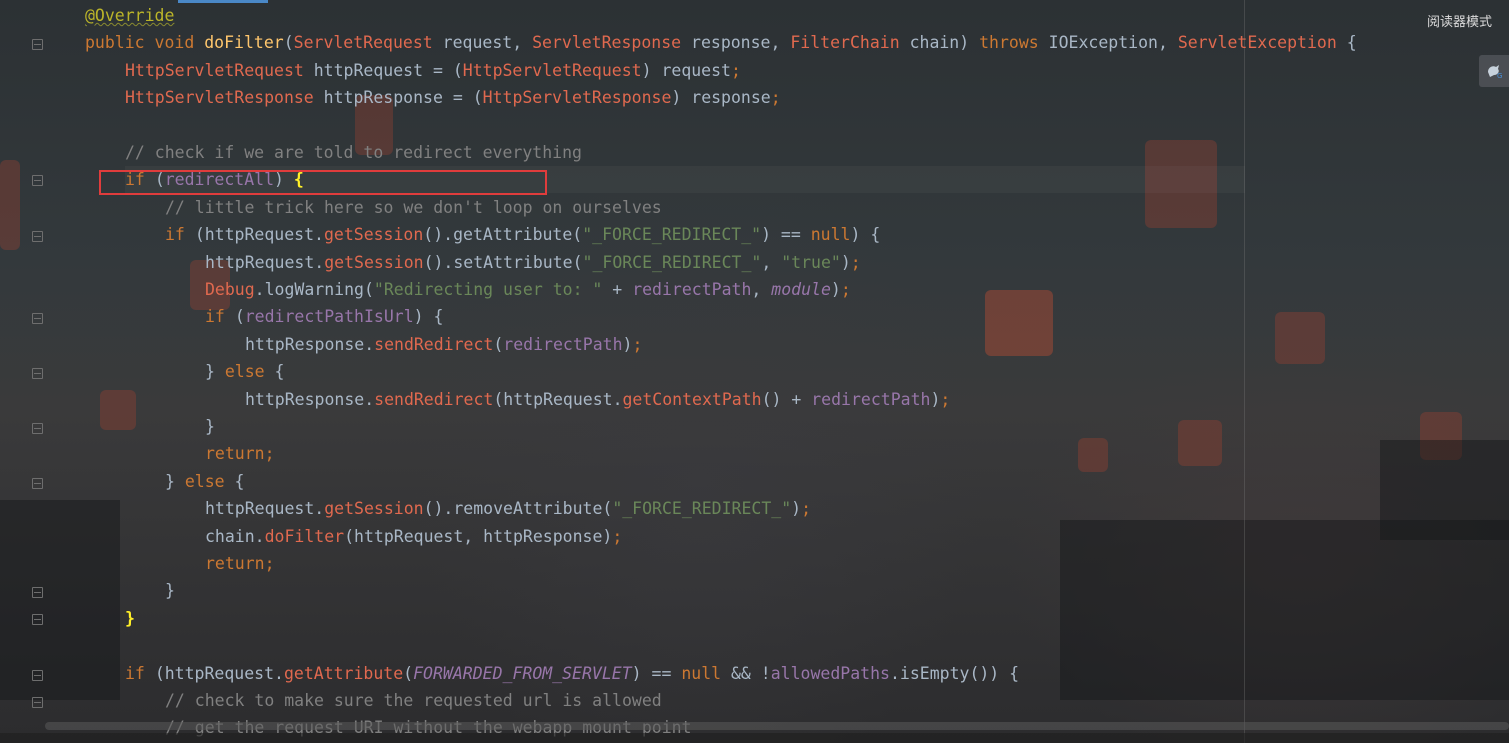  I want to click on active-tab-indicator, so click(223, 1).